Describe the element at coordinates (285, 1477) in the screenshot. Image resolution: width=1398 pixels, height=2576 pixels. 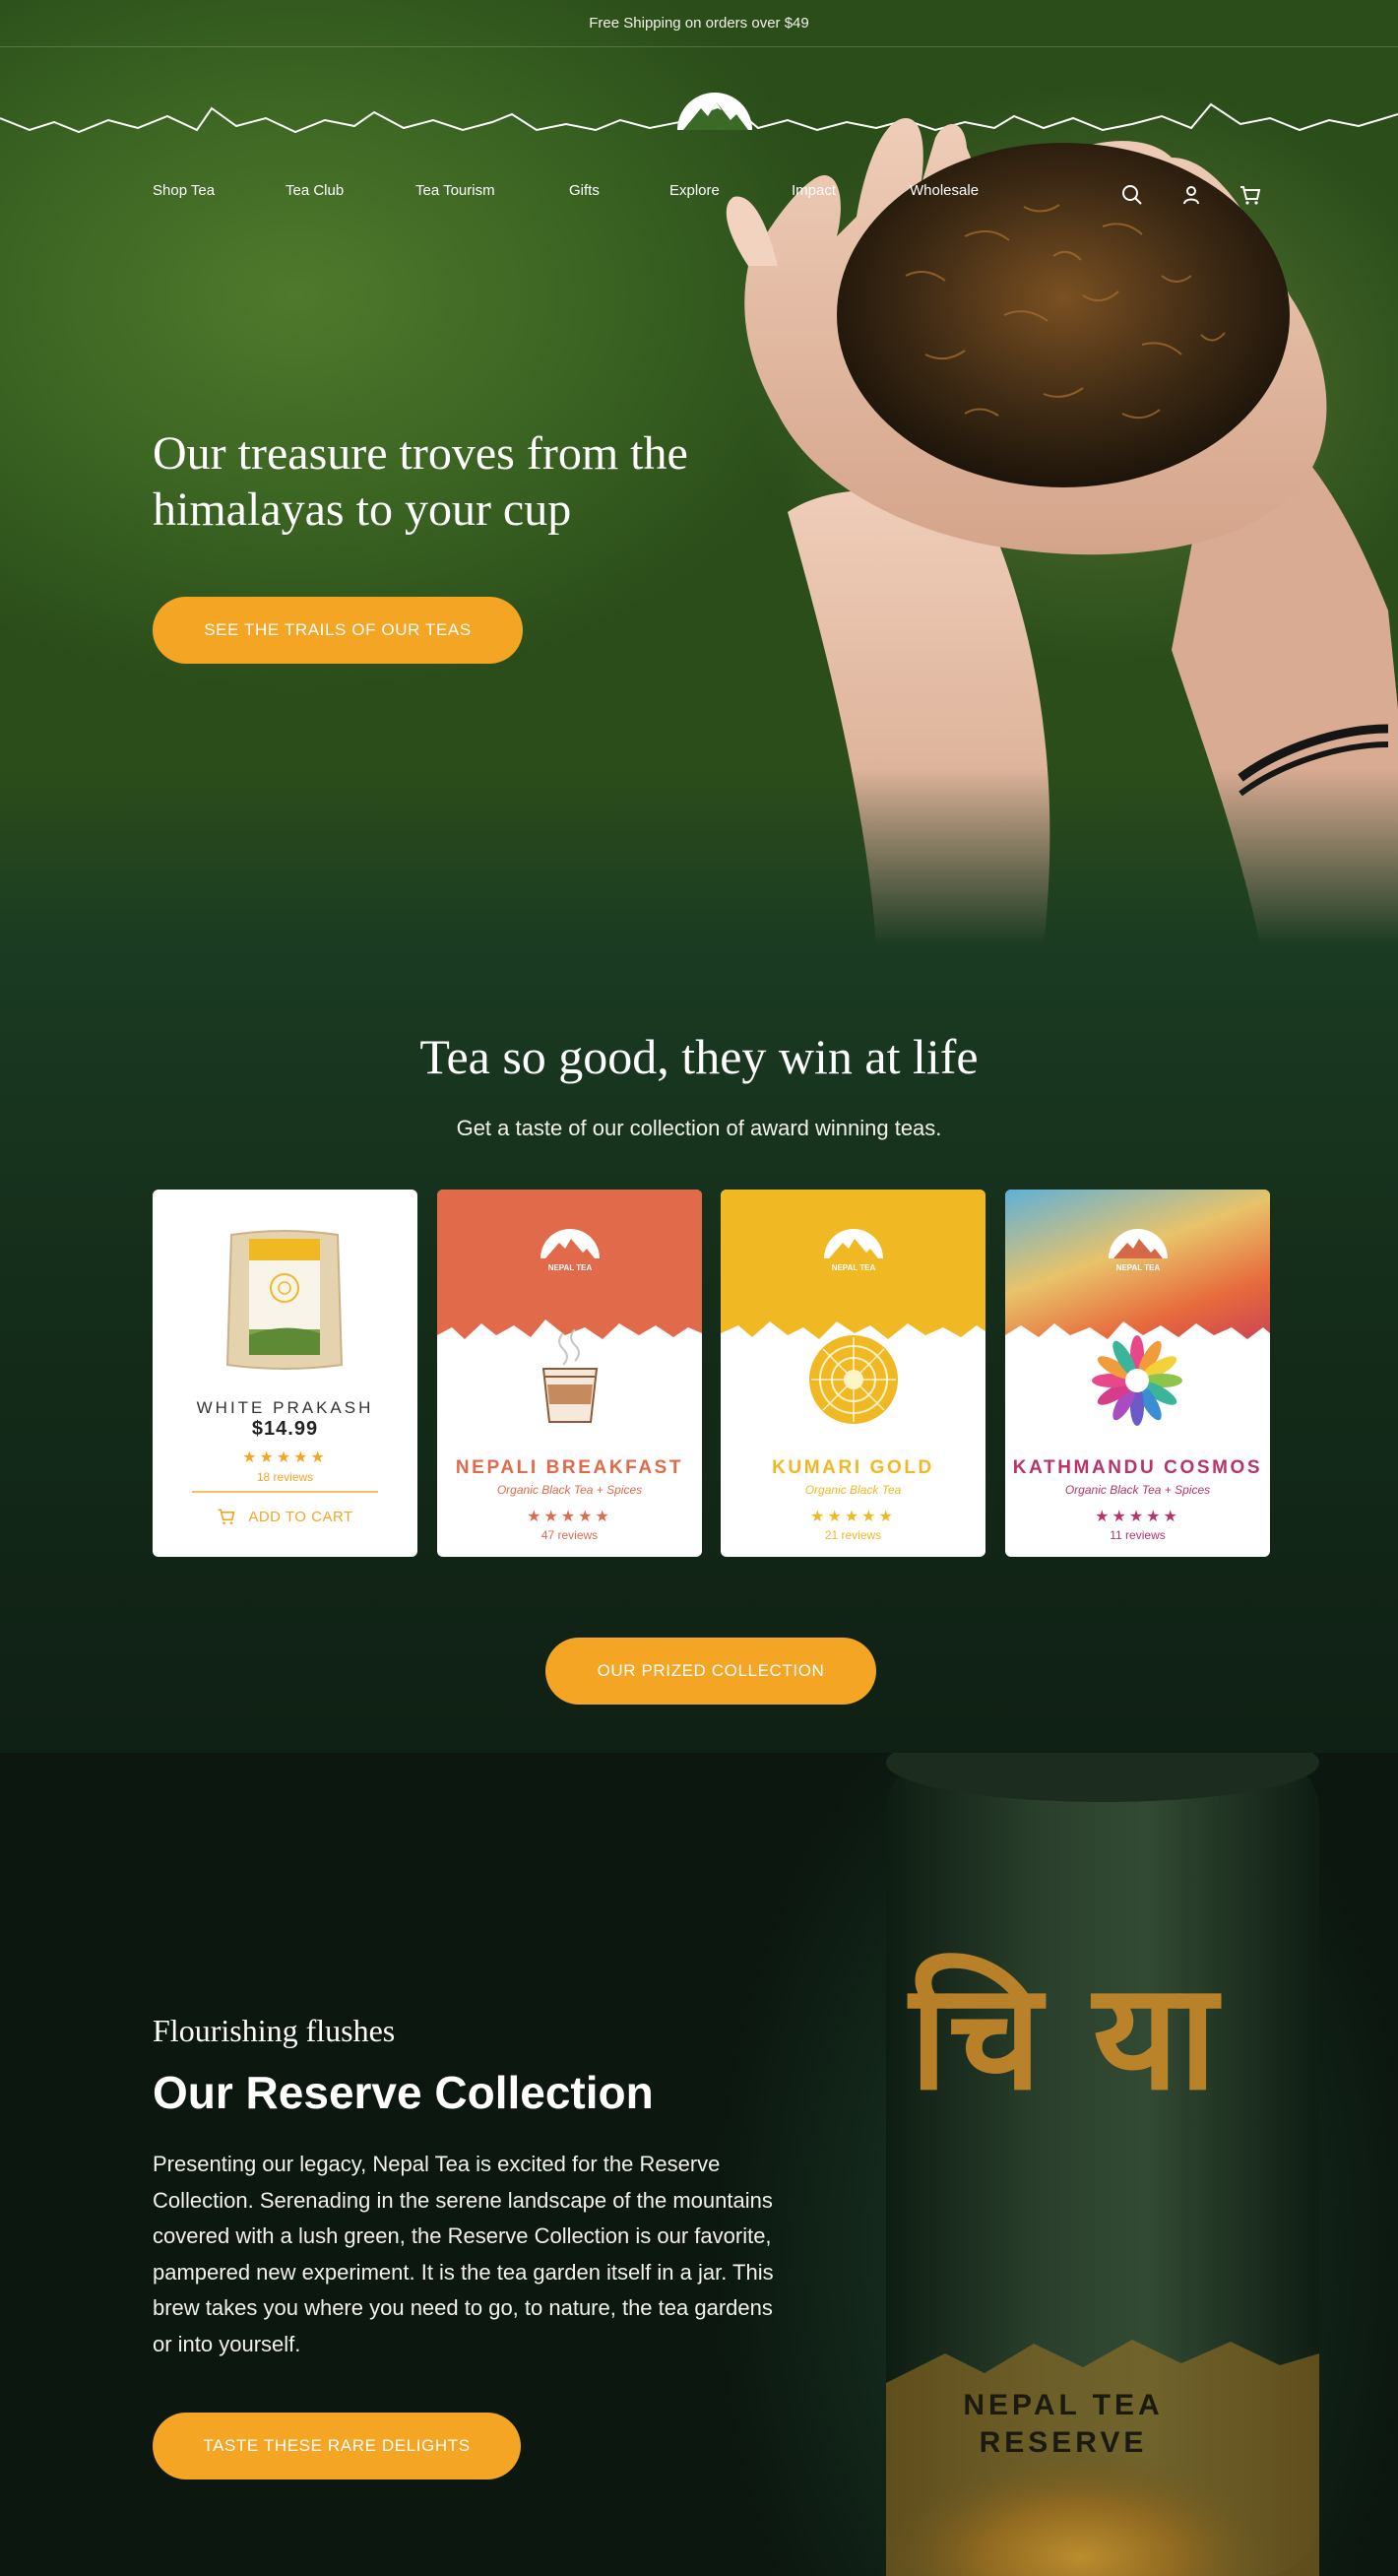
I see `review-count: 18 reviews` at that location.